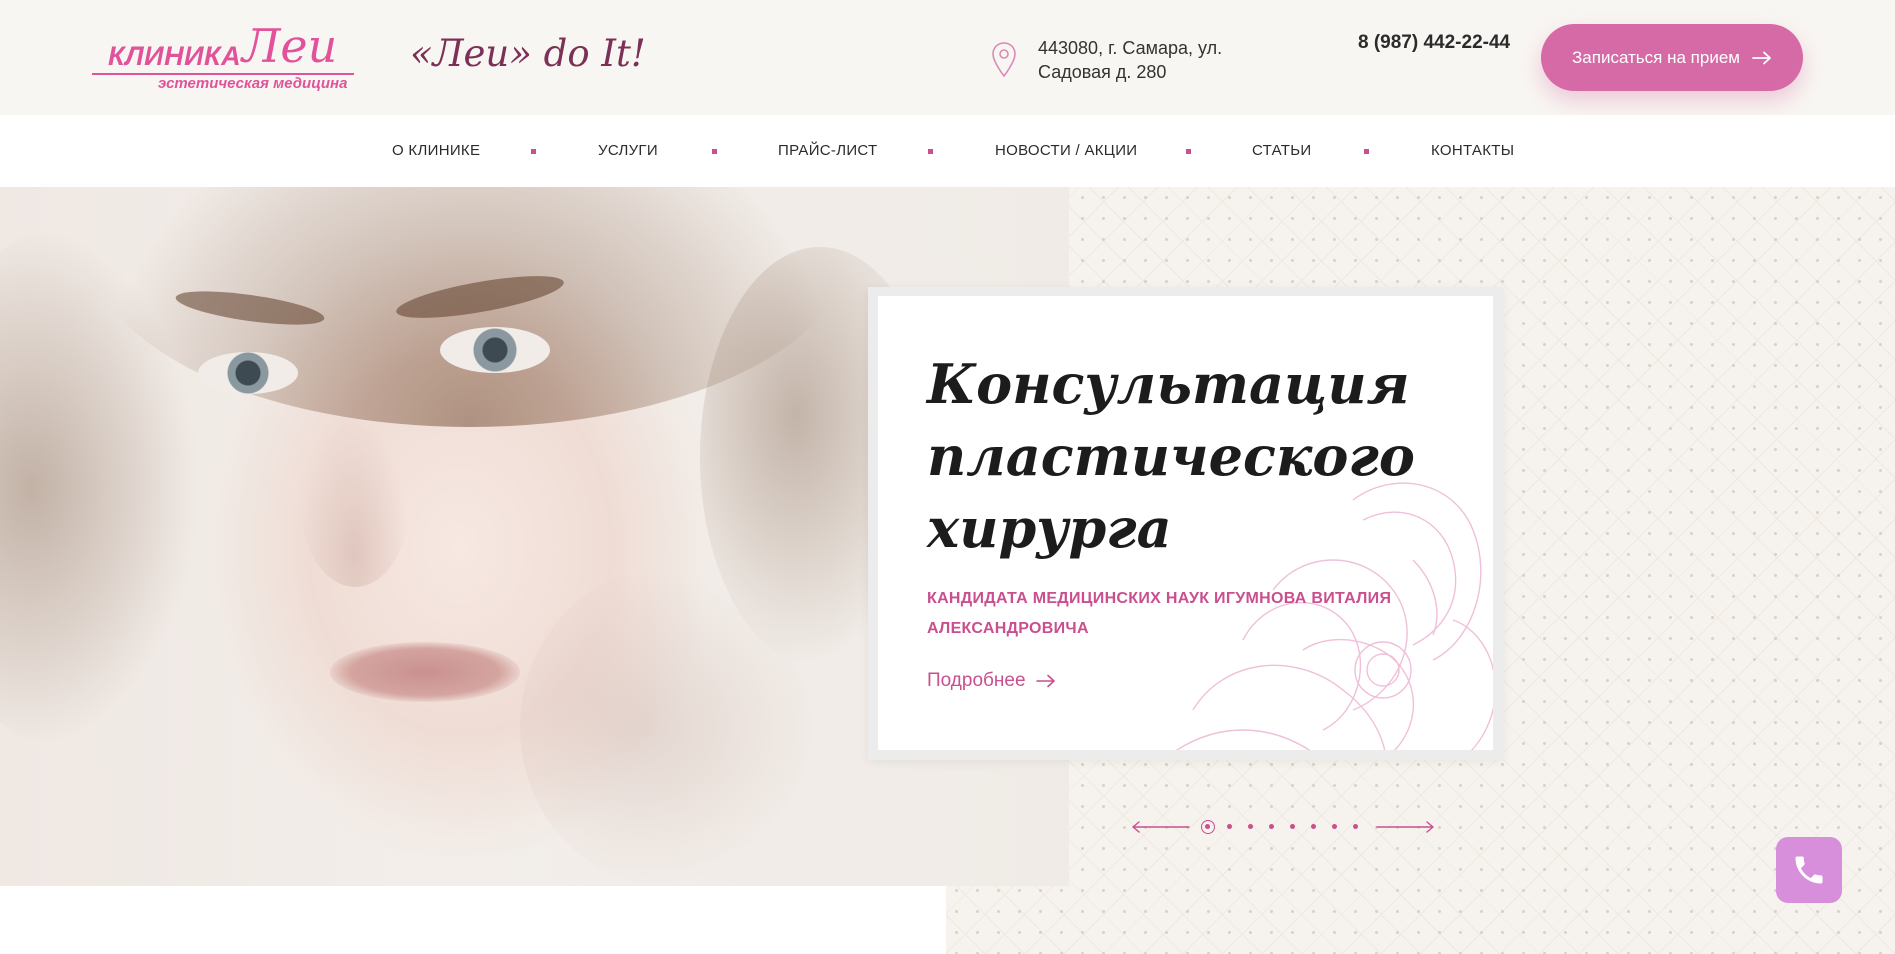 The width and height of the screenshot is (1895, 954). Describe the element at coordinates (253, 83) in the screenshot. I see `logo-subtitle: эстетическая медицина` at that location.